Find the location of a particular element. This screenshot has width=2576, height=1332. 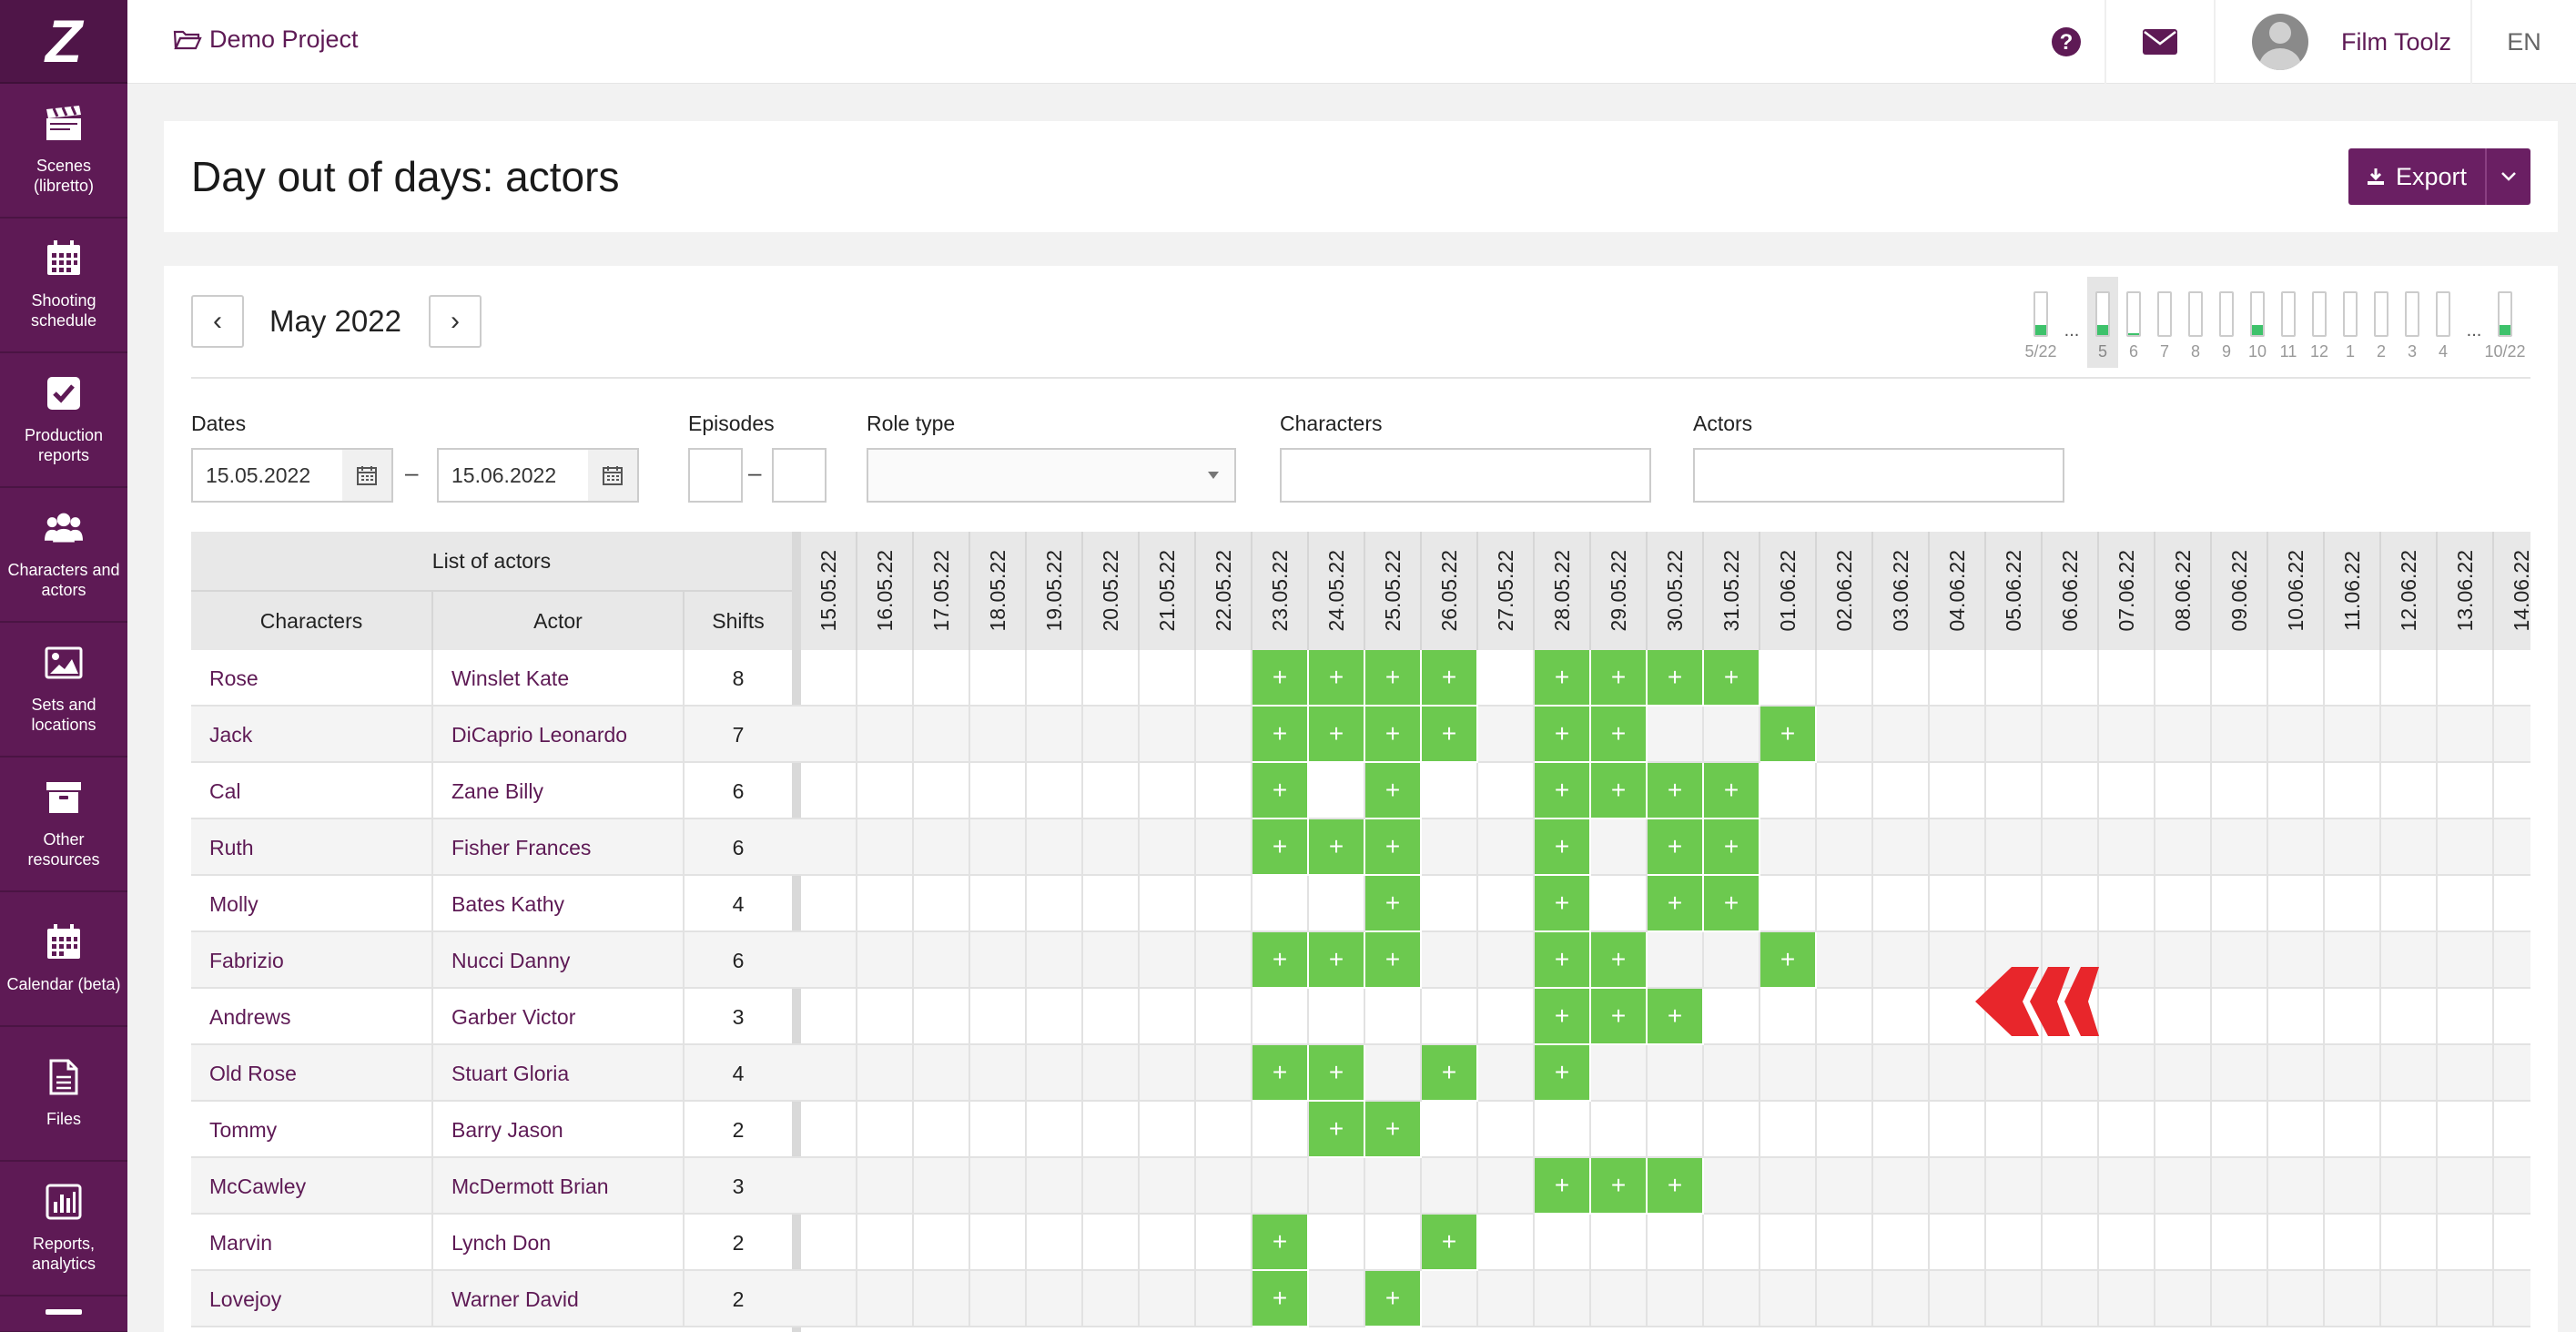

actor-link: Nucci Danny is located at coordinates (559, 960).